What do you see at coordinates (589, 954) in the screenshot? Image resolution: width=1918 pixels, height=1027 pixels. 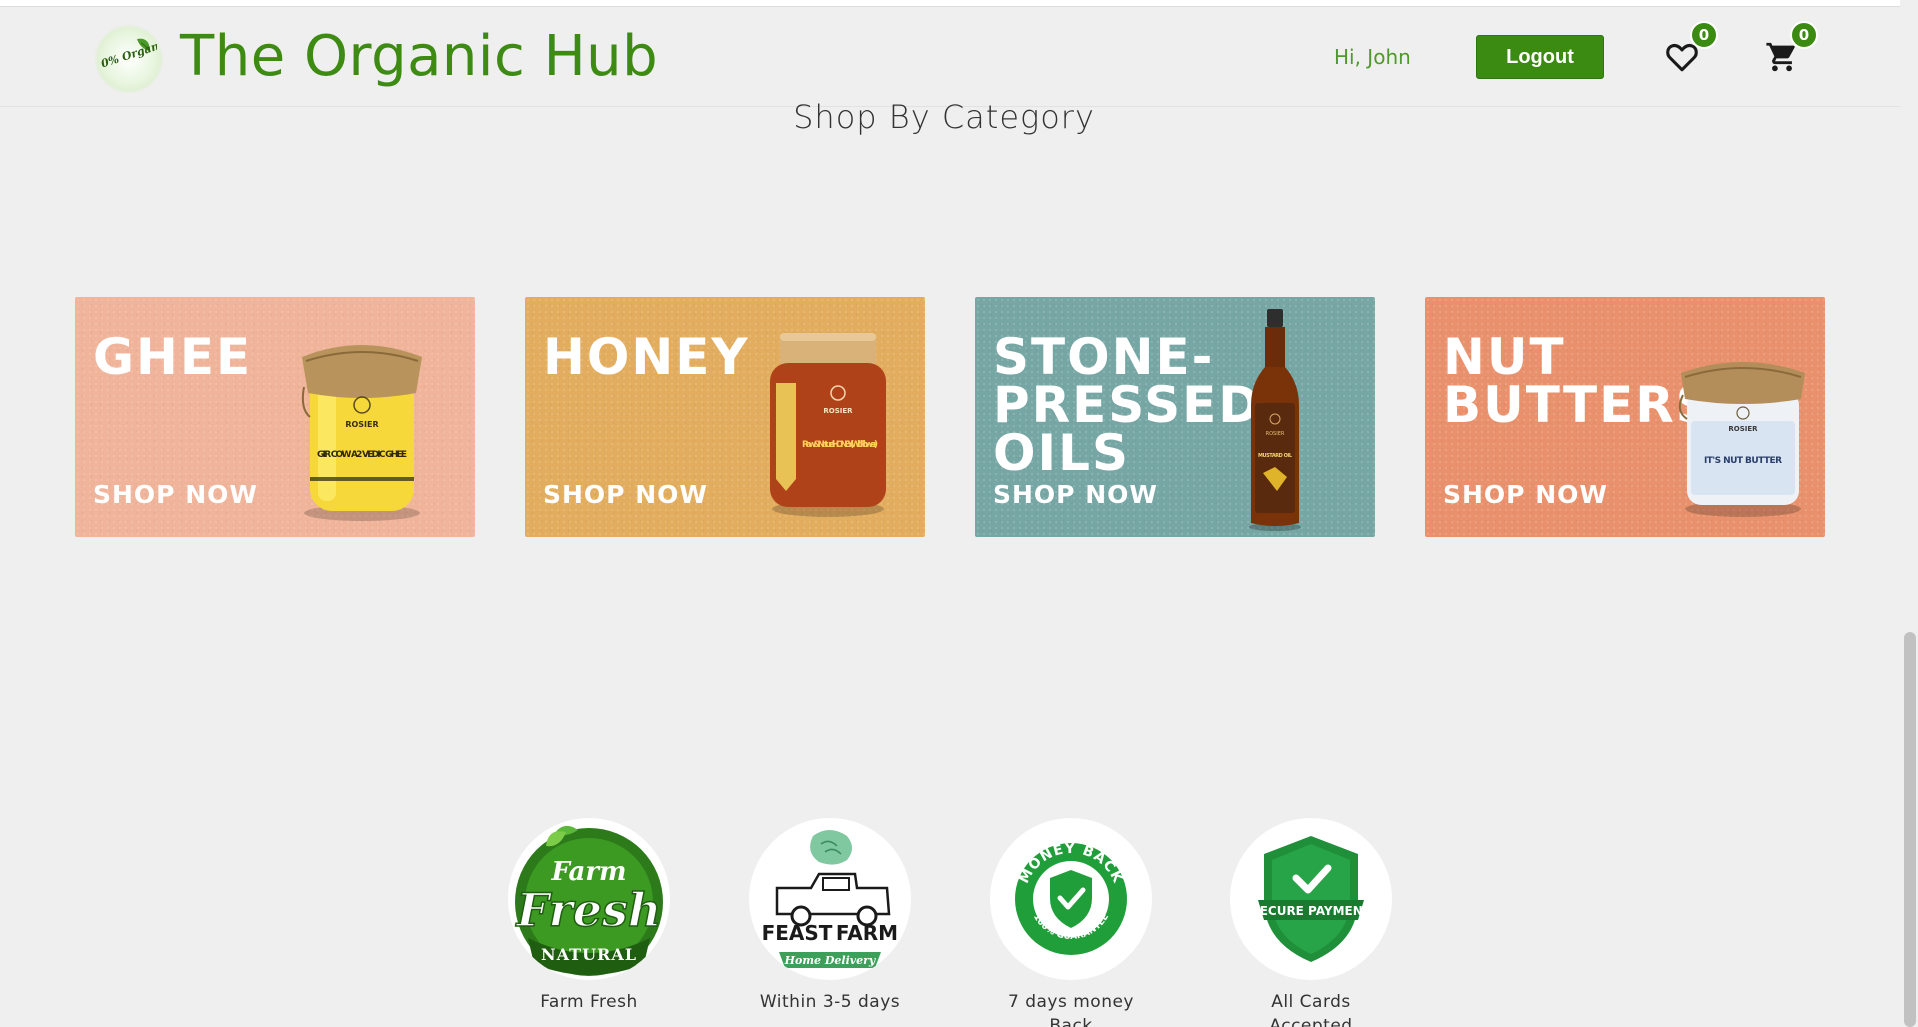 I see `badge-line: NATURAL` at bounding box center [589, 954].